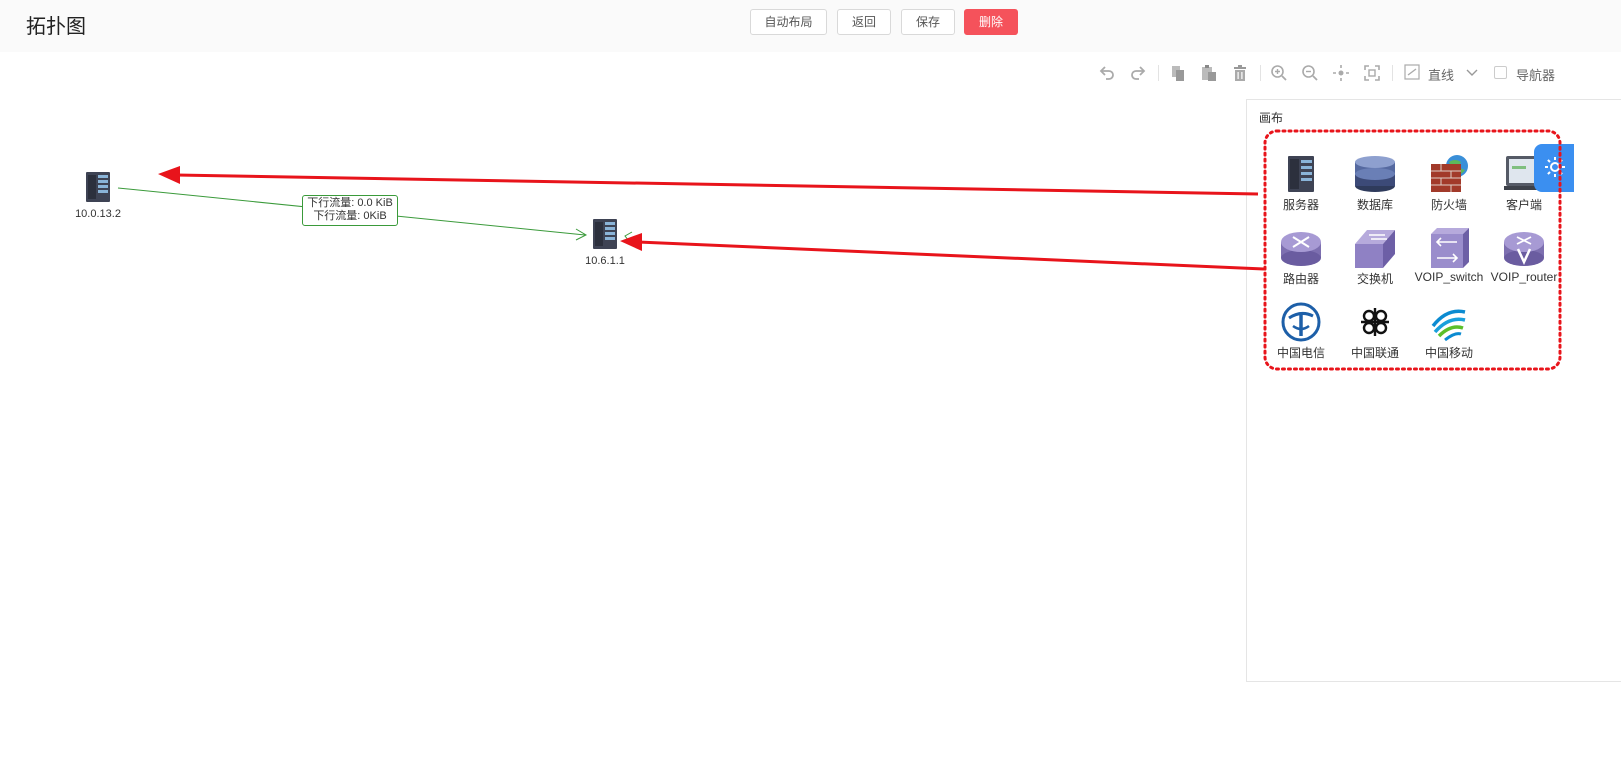 This screenshot has width=1621, height=768. Describe the element at coordinates (1523, 205) in the screenshot. I see `palette-item-label: 客户端` at that location.